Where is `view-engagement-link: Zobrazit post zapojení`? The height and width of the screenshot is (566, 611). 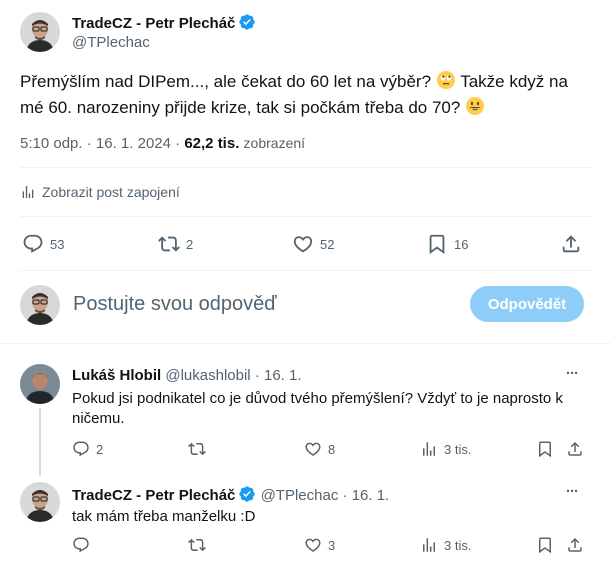 view-engagement-link: Zobrazit post zapojení is located at coordinates (100, 192).